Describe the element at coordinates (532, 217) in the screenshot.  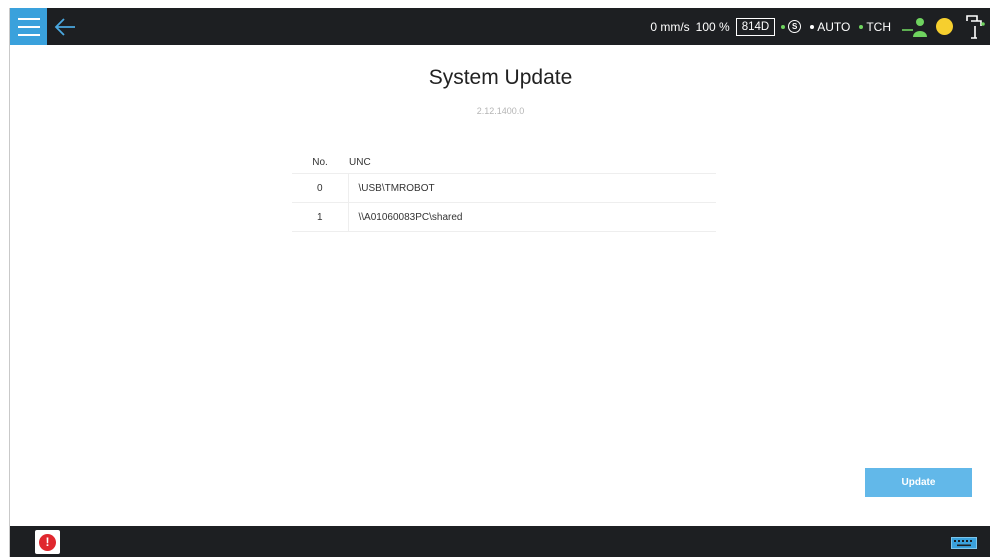
I see `unc-path: \\A01060083PC\shared` at that location.